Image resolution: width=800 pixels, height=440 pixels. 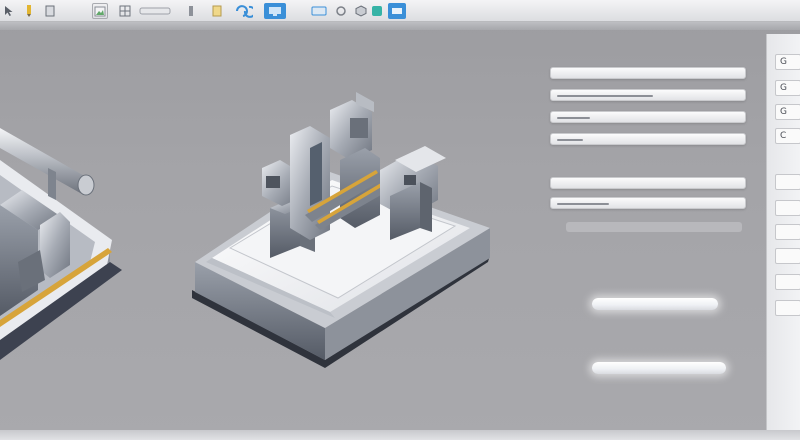 What do you see at coordinates (397, 11) in the screenshot?
I see `view-icon` at bounding box center [397, 11].